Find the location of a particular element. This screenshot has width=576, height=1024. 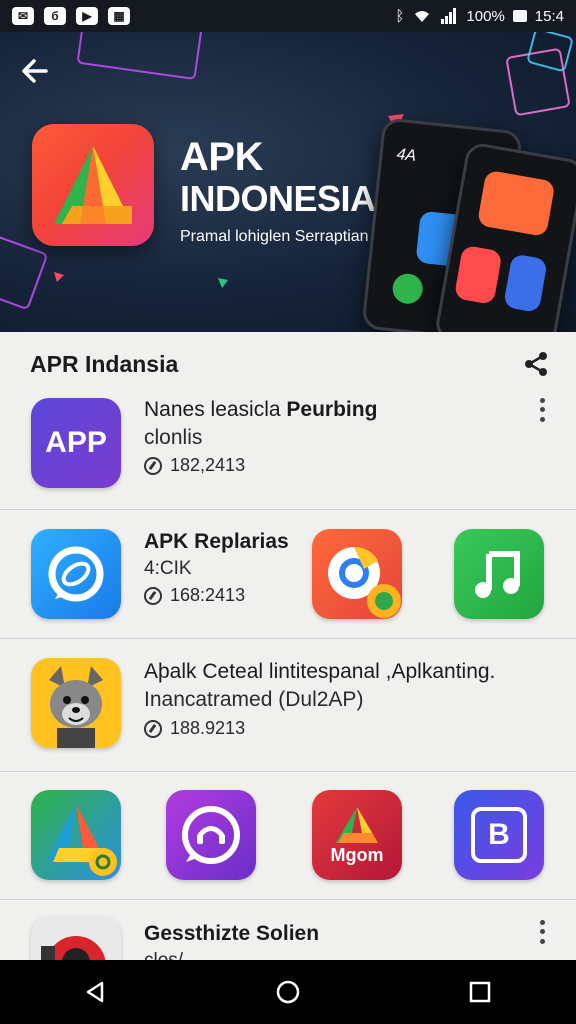

phone-app-card is located at coordinates (516, 203).